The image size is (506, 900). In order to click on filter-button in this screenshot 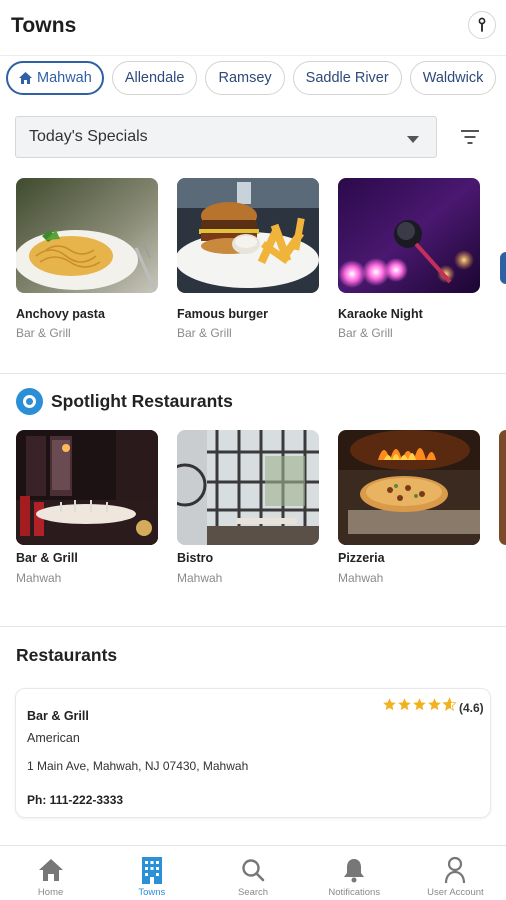, I will do `click(470, 137)`.